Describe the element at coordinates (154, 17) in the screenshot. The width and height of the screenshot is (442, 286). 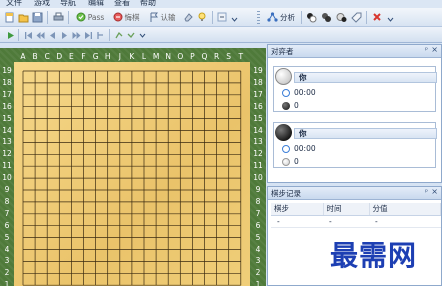
I see `flag-icon` at that location.